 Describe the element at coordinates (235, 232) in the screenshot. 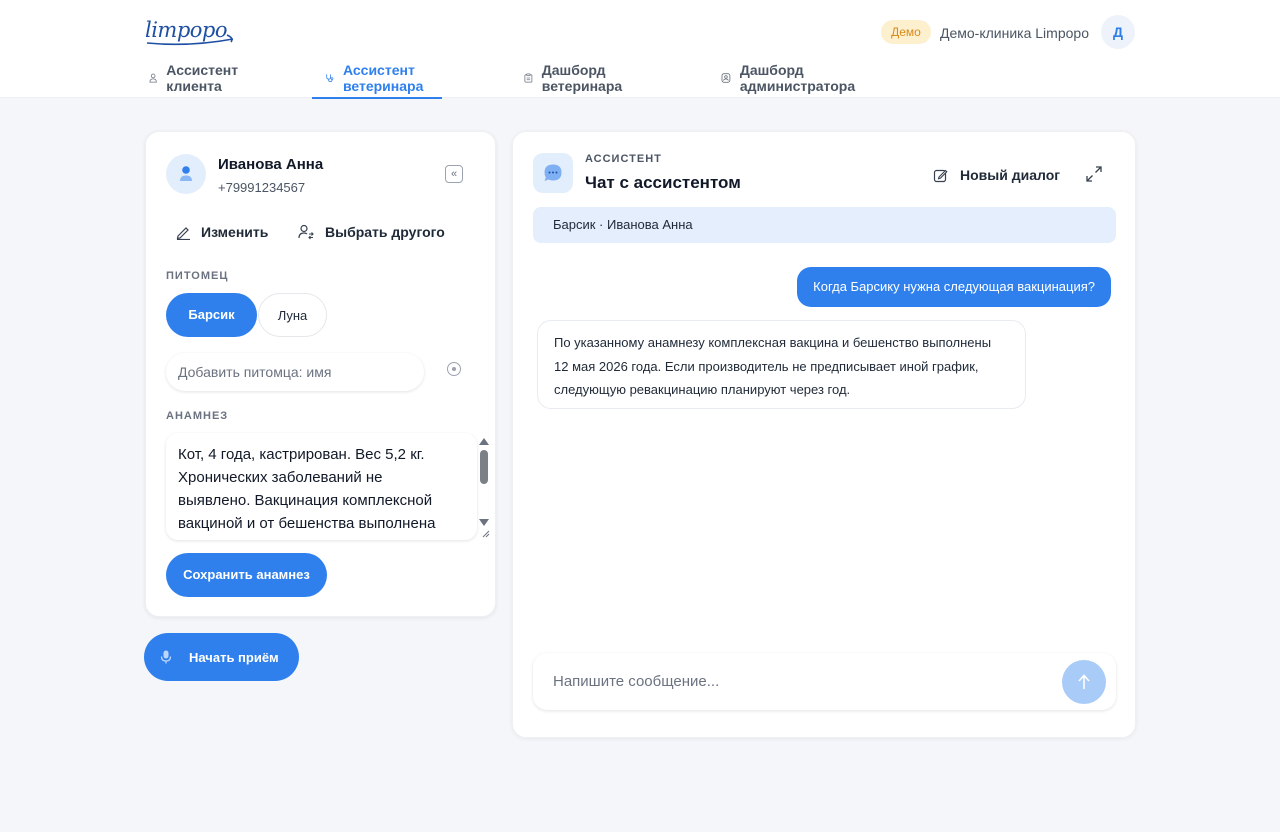

I see `edit-client-label: Изменить` at that location.